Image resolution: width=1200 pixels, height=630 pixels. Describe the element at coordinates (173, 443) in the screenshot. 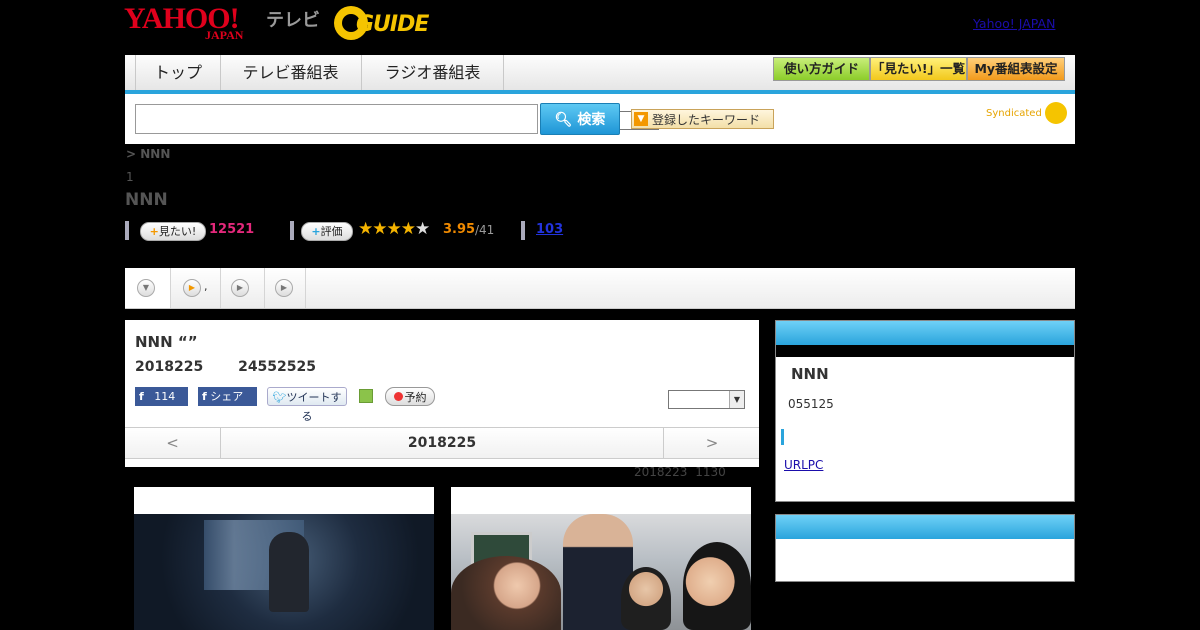

I see `prev-date-button: <` at that location.